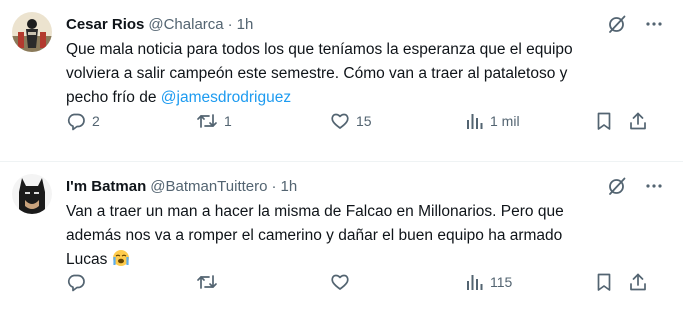 This screenshot has height=326, width=683. What do you see at coordinates (346, 260) in the screenshot?
I see `tweet-text-line: Lucas` at bounding box center [346, 260].